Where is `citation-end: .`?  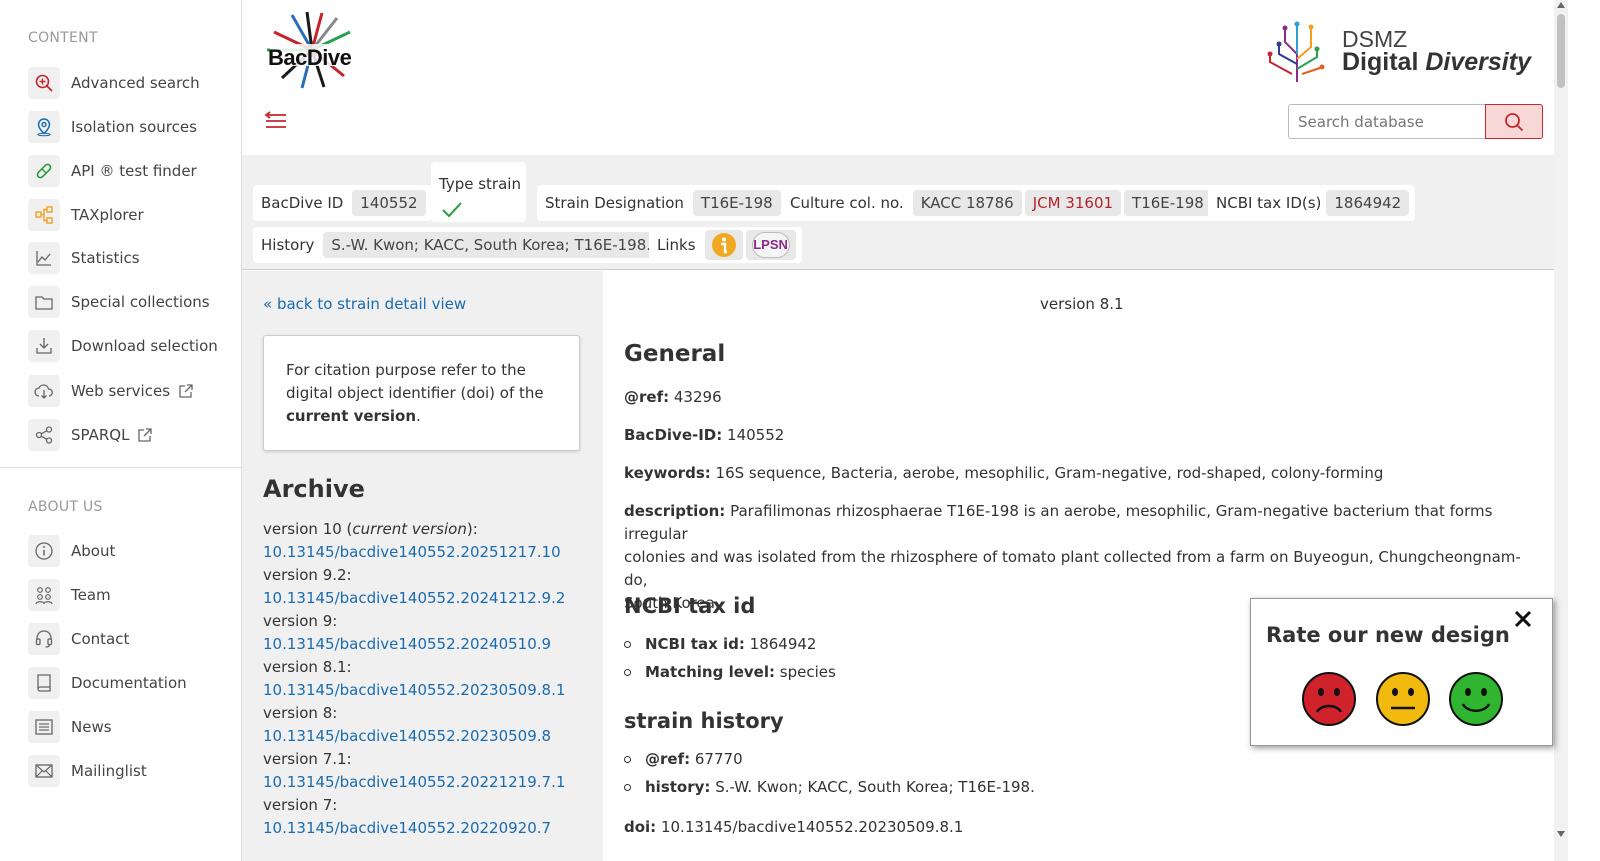 citation-end: . is located at coordinates (418, 416).